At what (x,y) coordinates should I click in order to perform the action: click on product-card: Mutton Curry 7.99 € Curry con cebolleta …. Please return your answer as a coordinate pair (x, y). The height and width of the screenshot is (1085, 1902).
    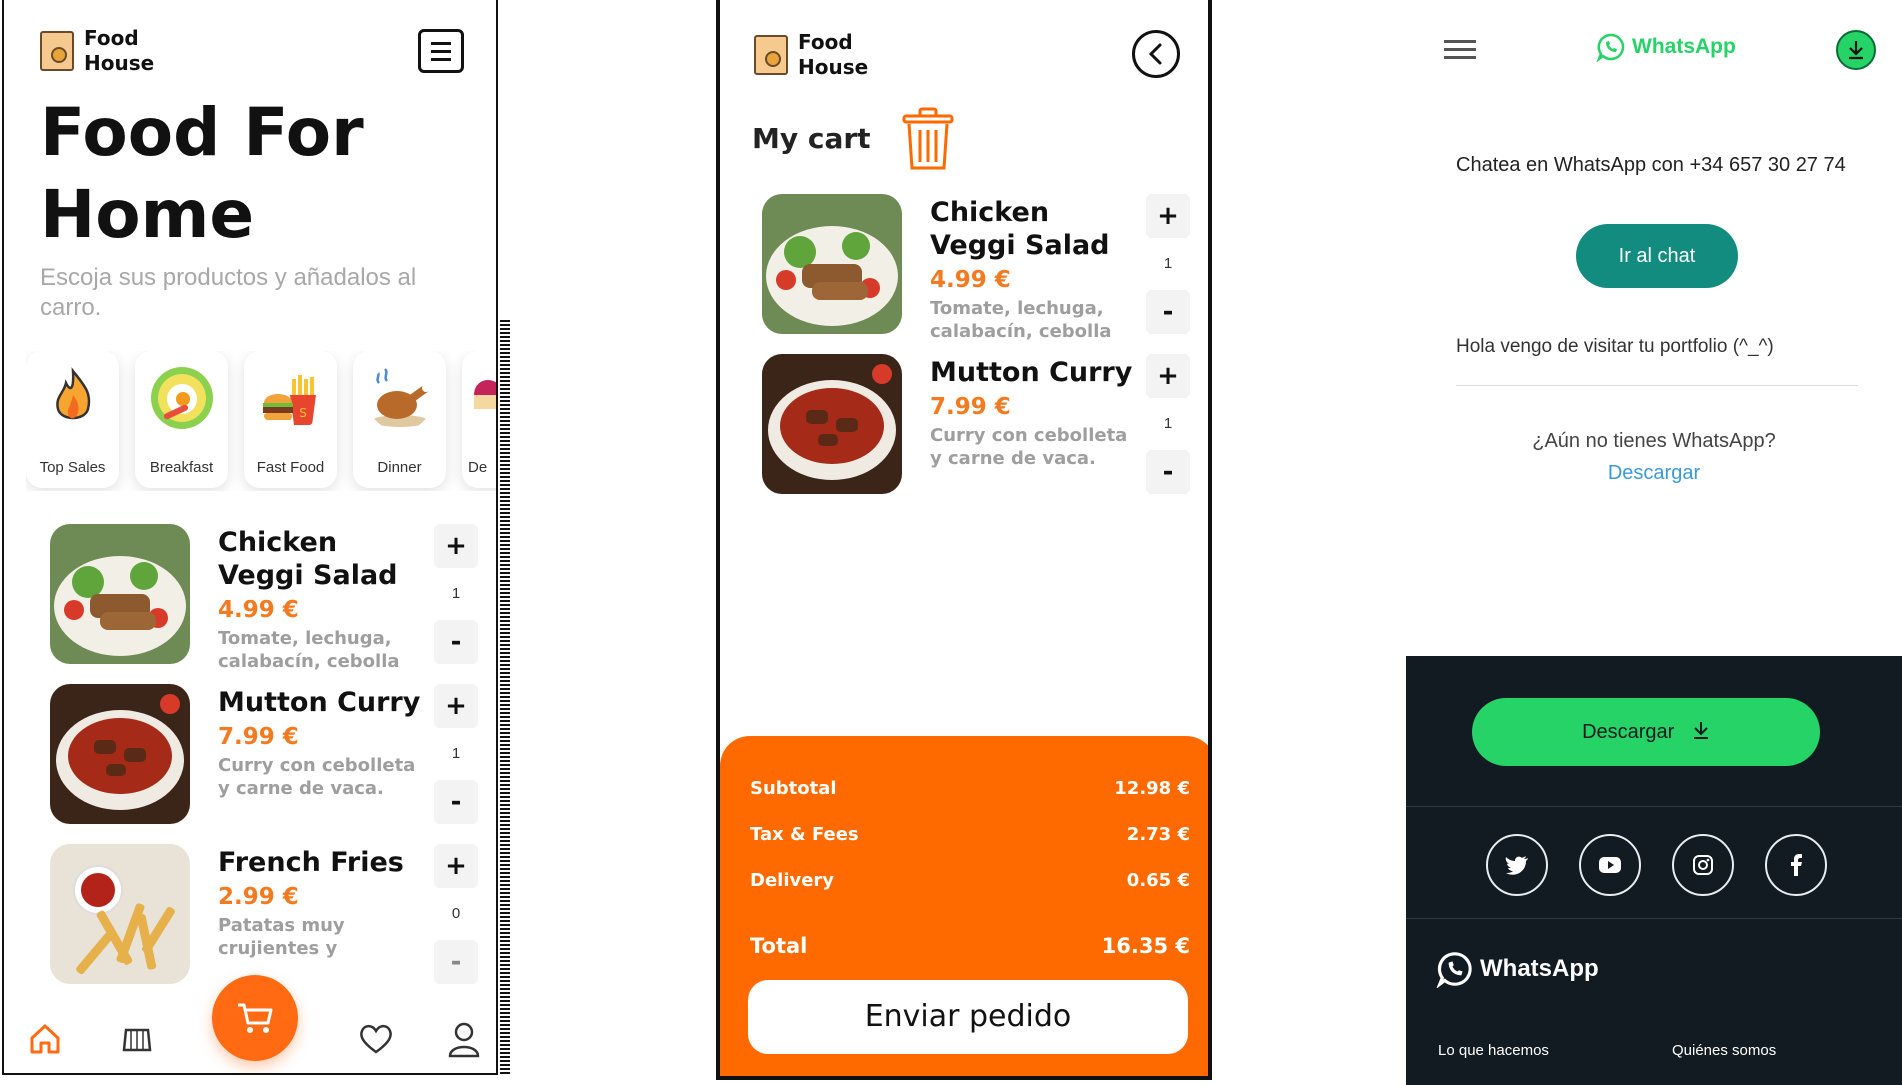
    Looking at the image, I should click on (270, 760).